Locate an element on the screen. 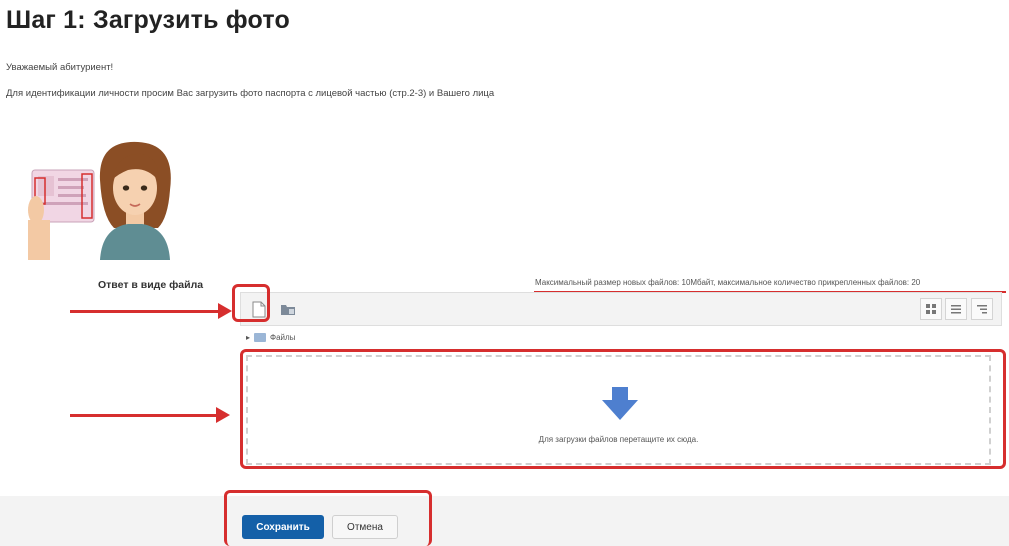 The height and width of the screenshot is (546, 1009). breadcrumb: ▸ Файлы is located at coordinates (270, 337).